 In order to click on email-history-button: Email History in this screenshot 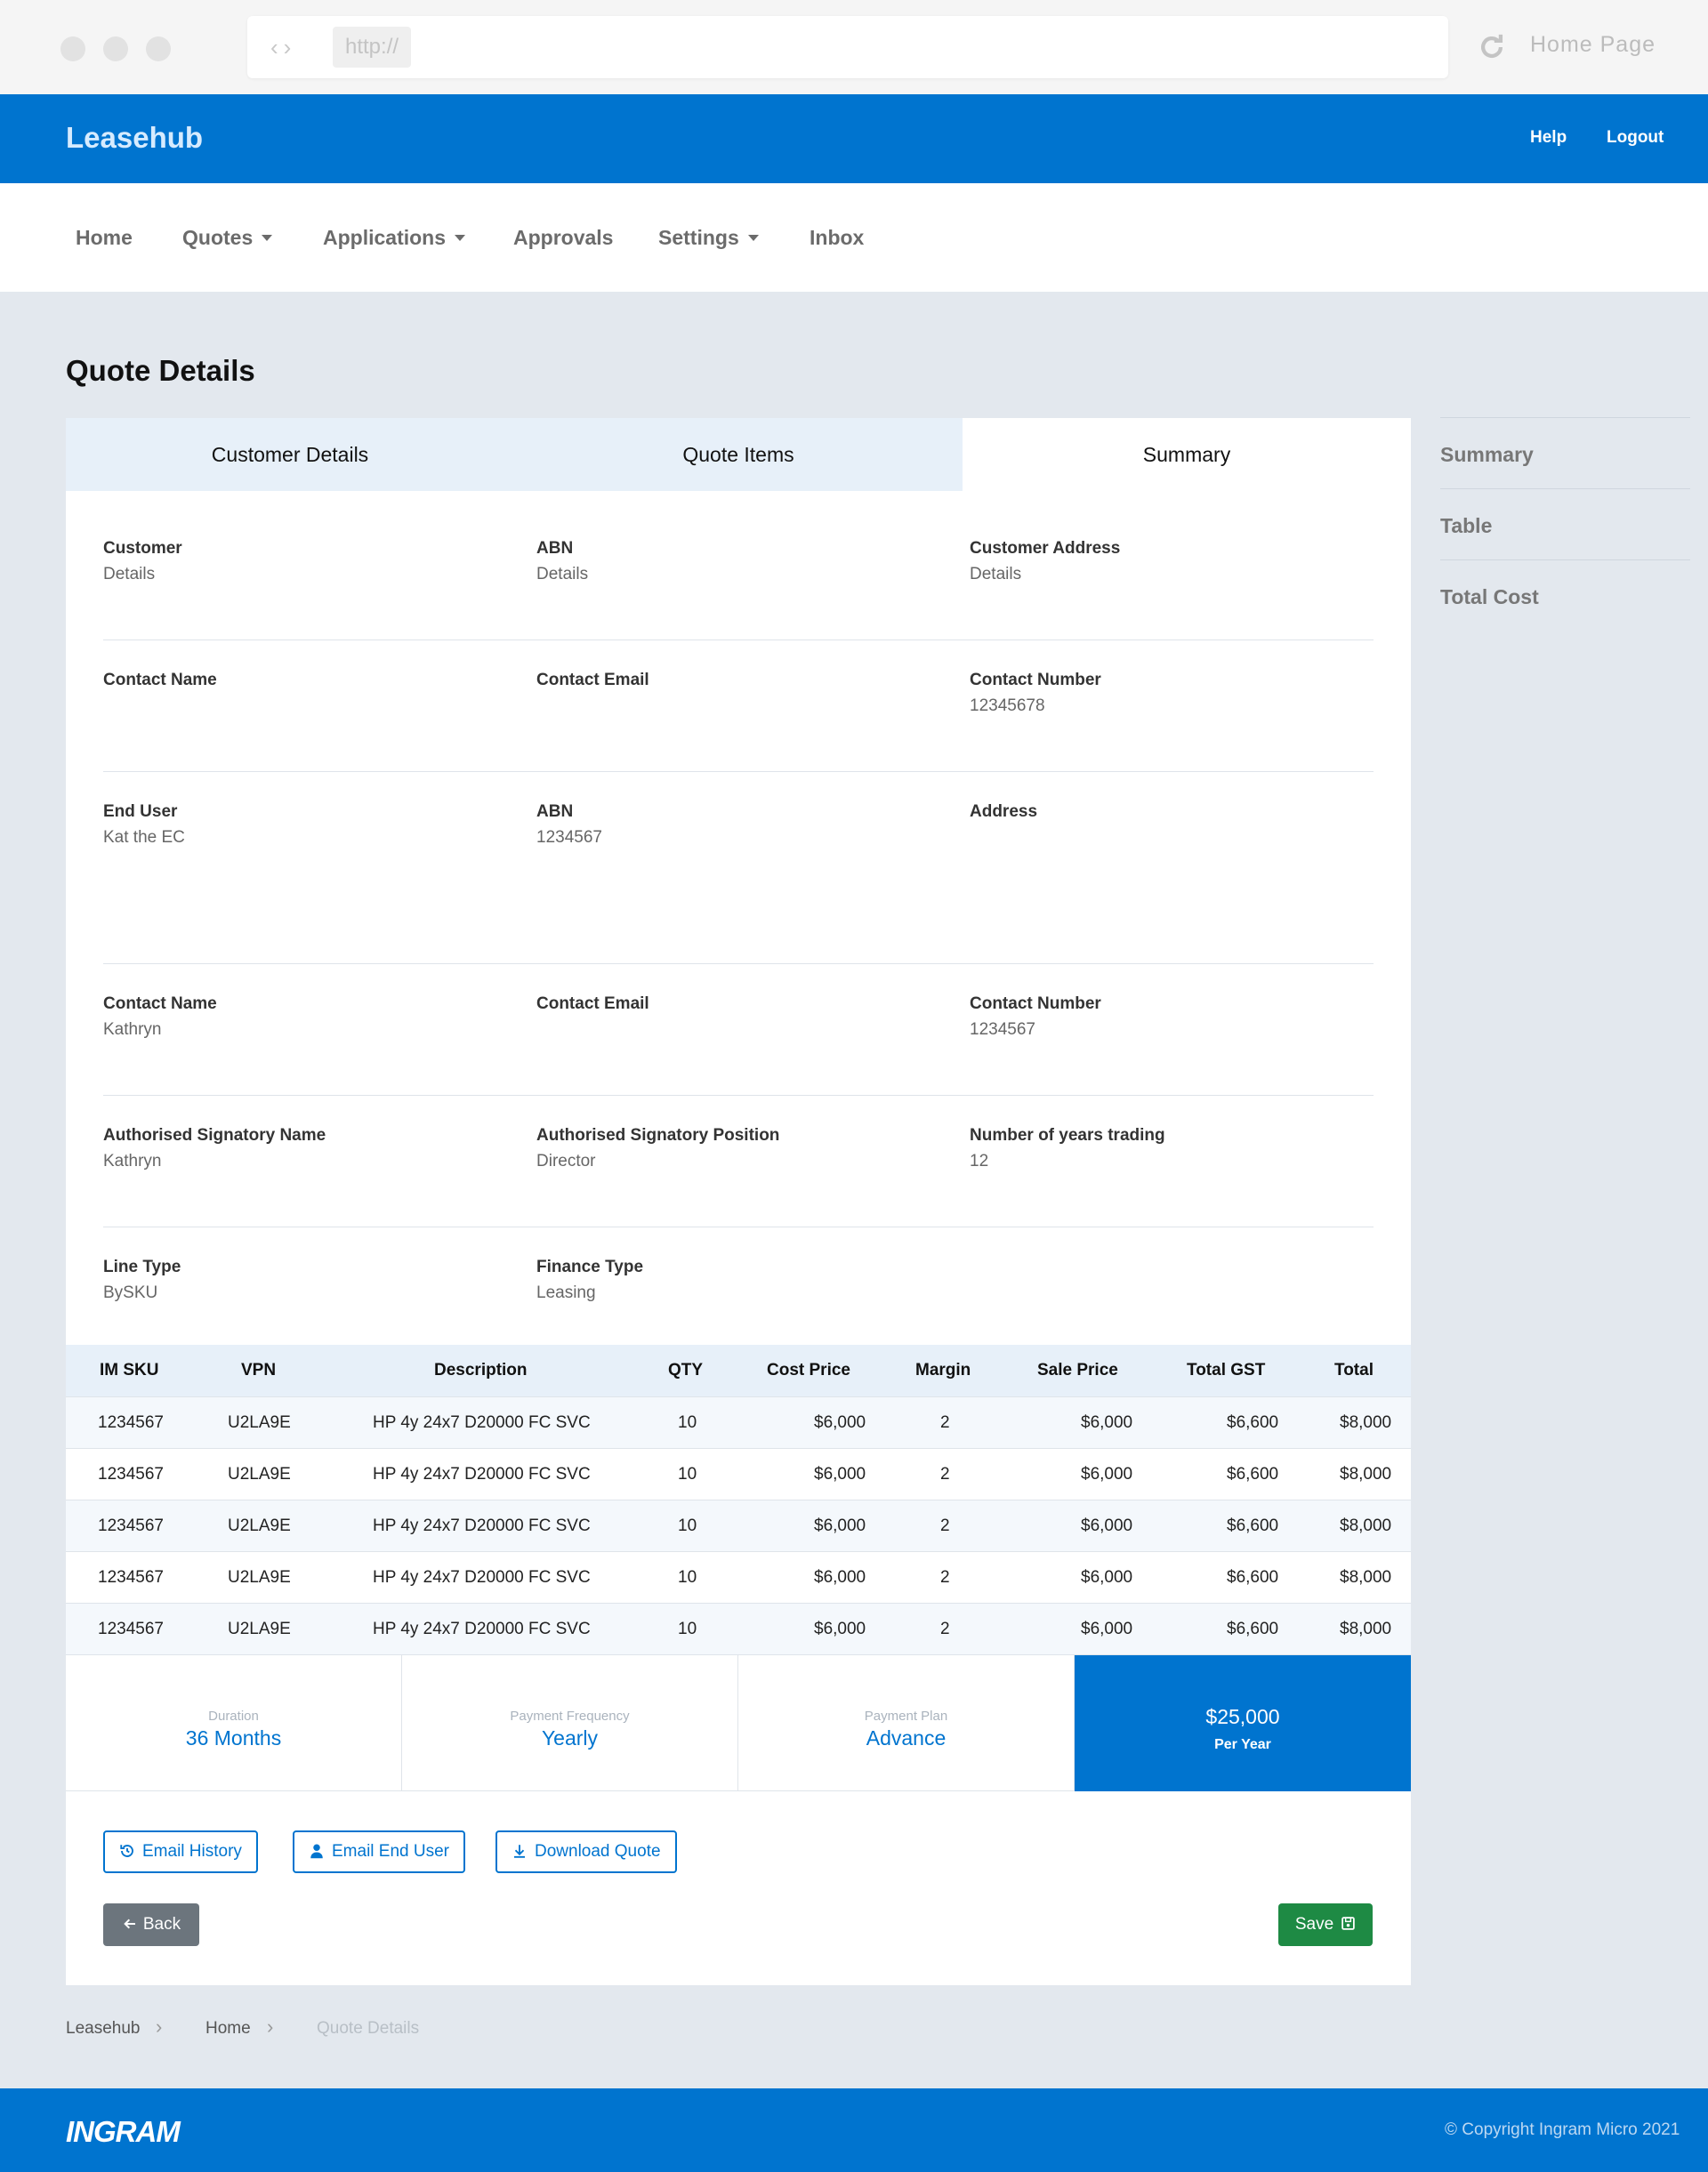, I will do `click(180, 1851)`.